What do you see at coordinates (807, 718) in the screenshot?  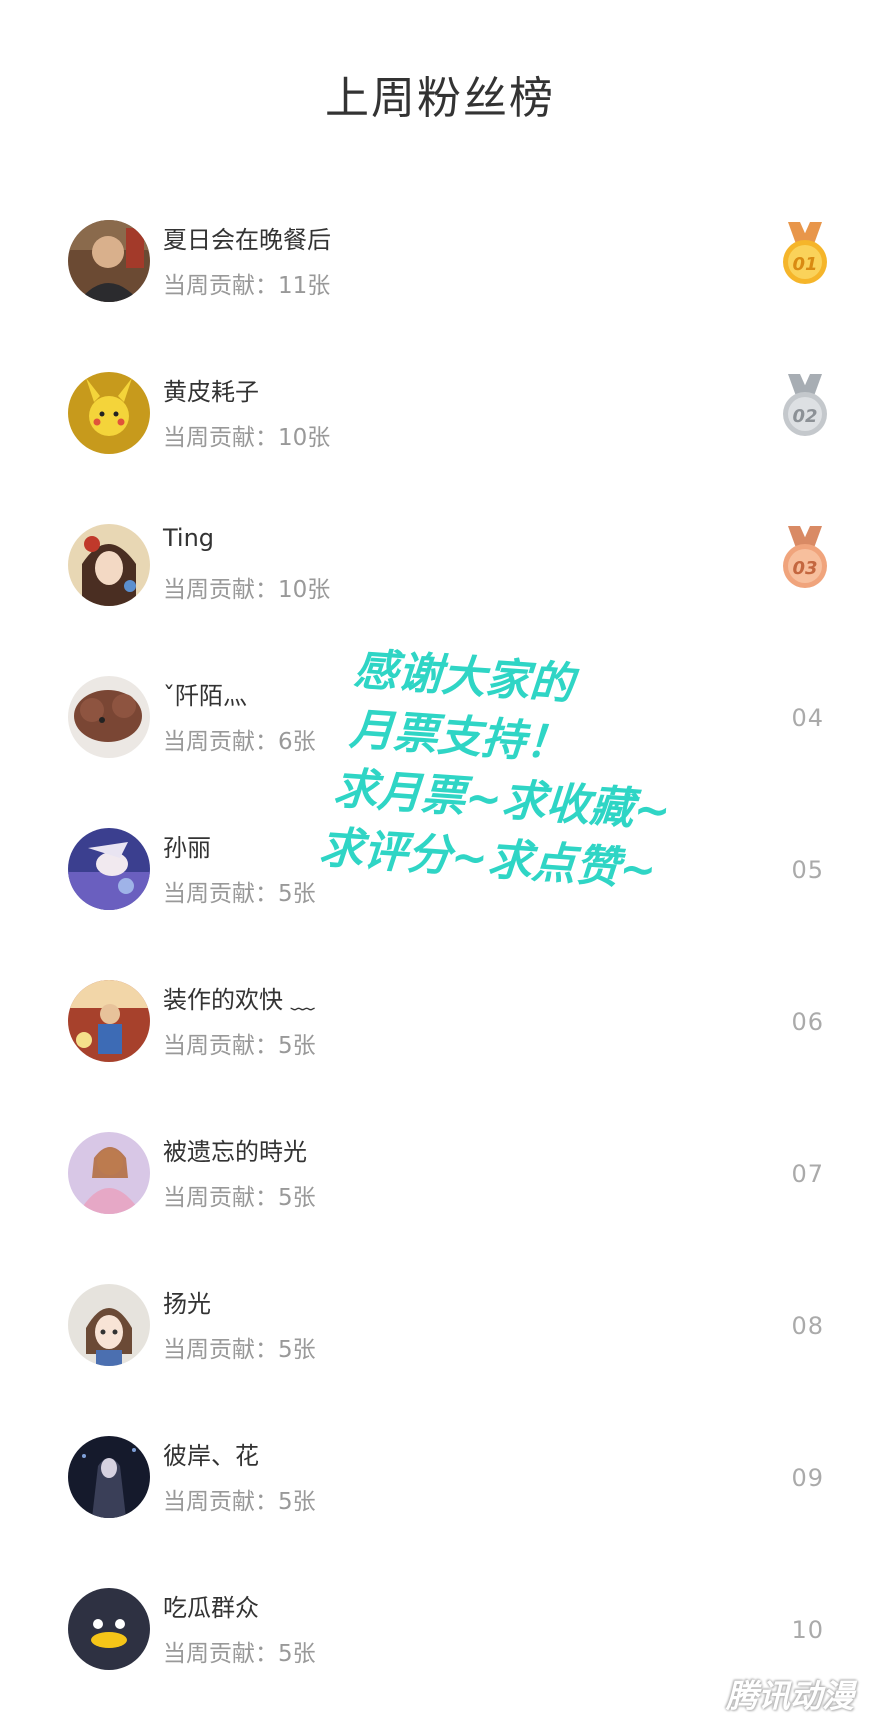 I see `rank-number: 04` at bounding box center [807, 718].